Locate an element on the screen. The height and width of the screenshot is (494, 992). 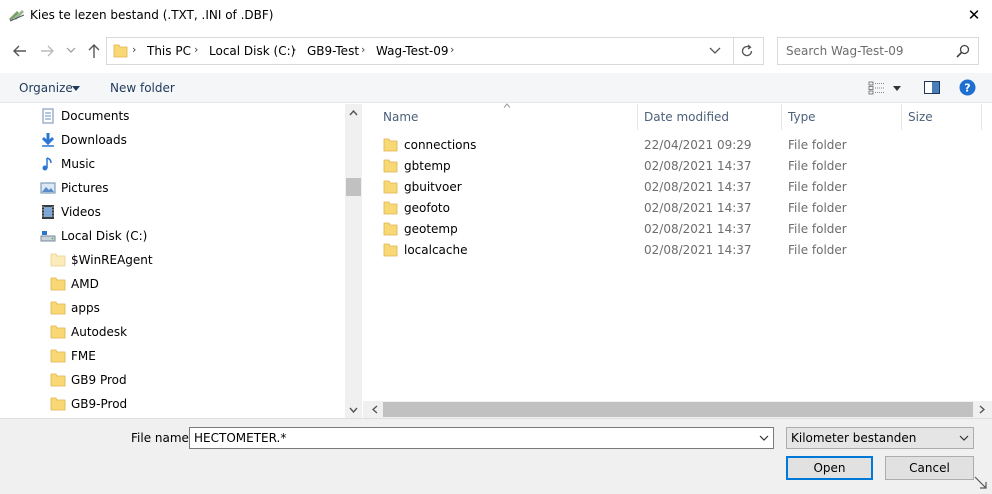
file-date: 22/04/2021 09:29 is located at coordinates (698, 145).